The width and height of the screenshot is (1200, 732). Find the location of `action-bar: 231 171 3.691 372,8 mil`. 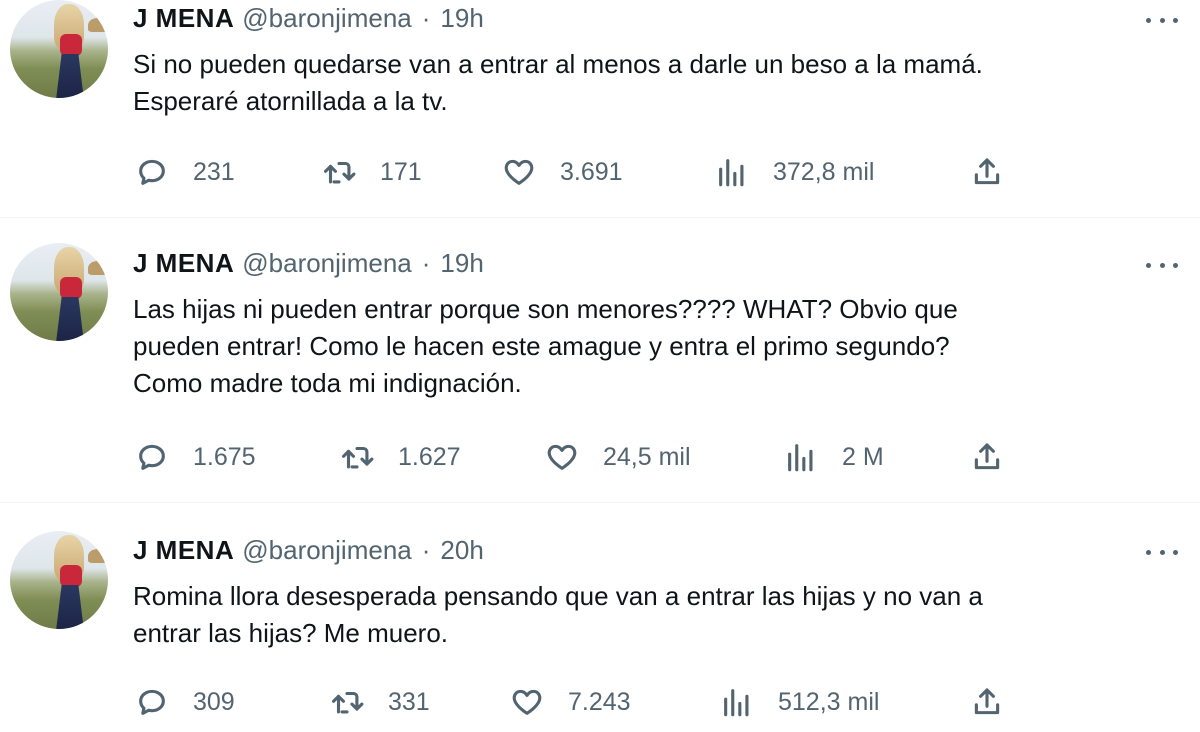

action-bar: 231 171 3.691 372,8 mil is located at coordinates (600, 173).